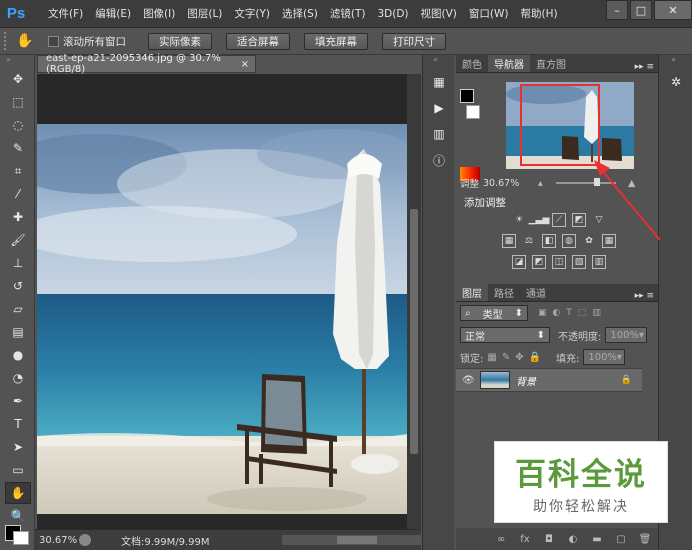  What do you see at coordinates (489, 14) in the screenshot?
I see `menu-window: 窗口(W)` at bounding box center [489, 14].